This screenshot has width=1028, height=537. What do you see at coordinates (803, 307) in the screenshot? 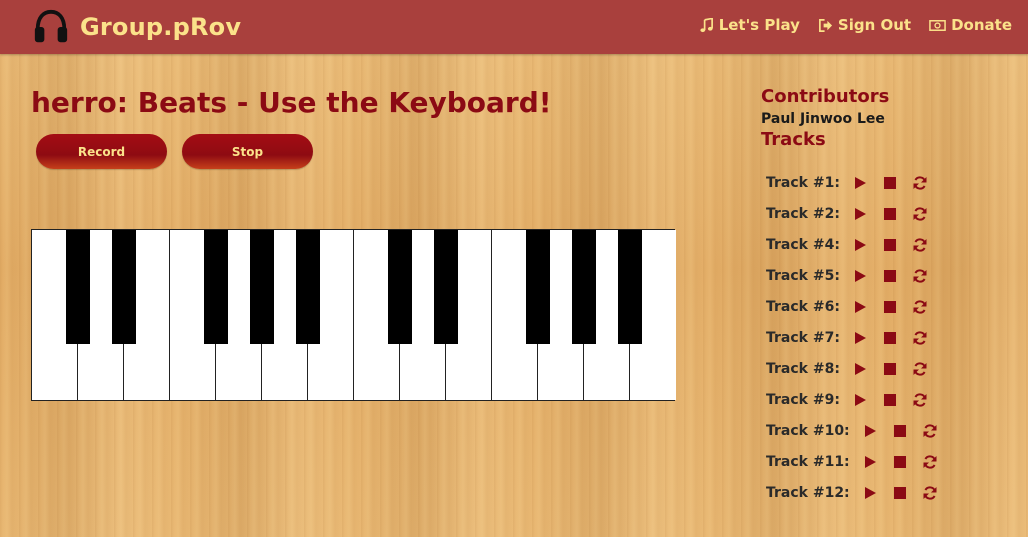
I see `track-label: Track #6:` at bounding box center [803, 307].